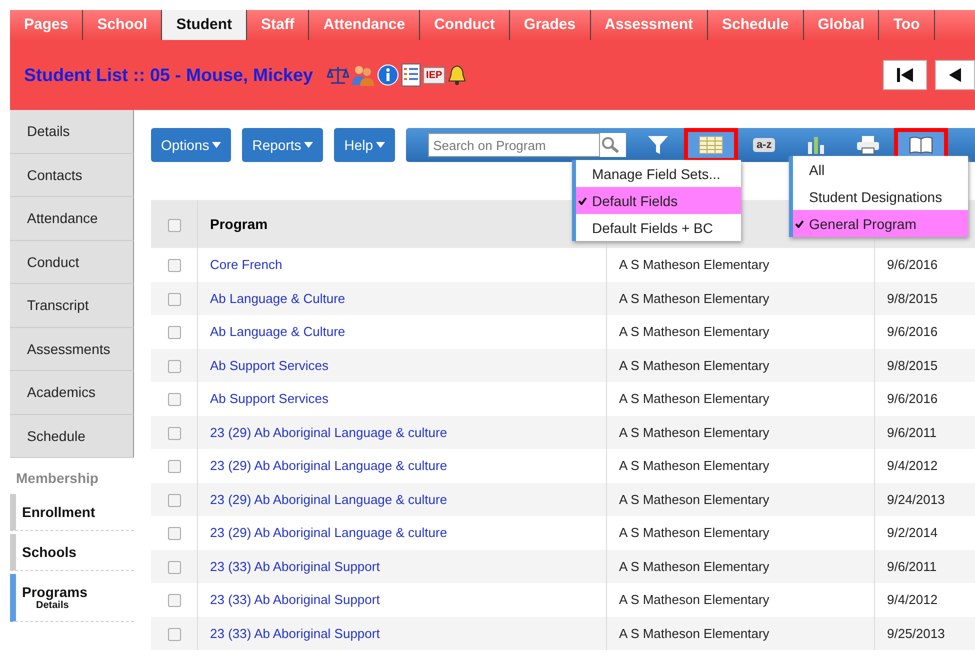 This screenshot has width=975, height=658. Describe the element at coordinates (72, 306) in the screenshot. I see `side-tab: Transcript` at that location.